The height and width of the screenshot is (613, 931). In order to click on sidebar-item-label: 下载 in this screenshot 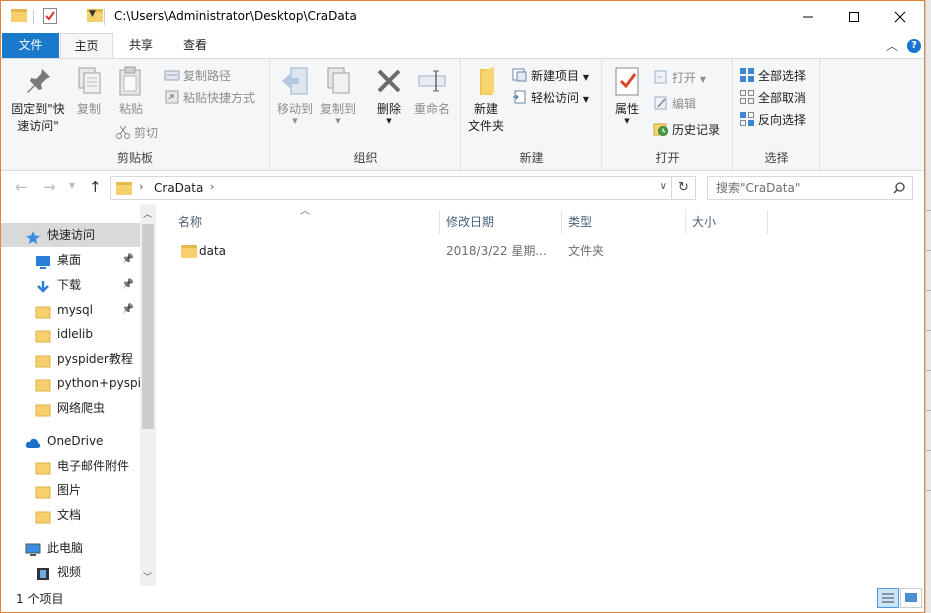, I will do `click(69, 285)`.